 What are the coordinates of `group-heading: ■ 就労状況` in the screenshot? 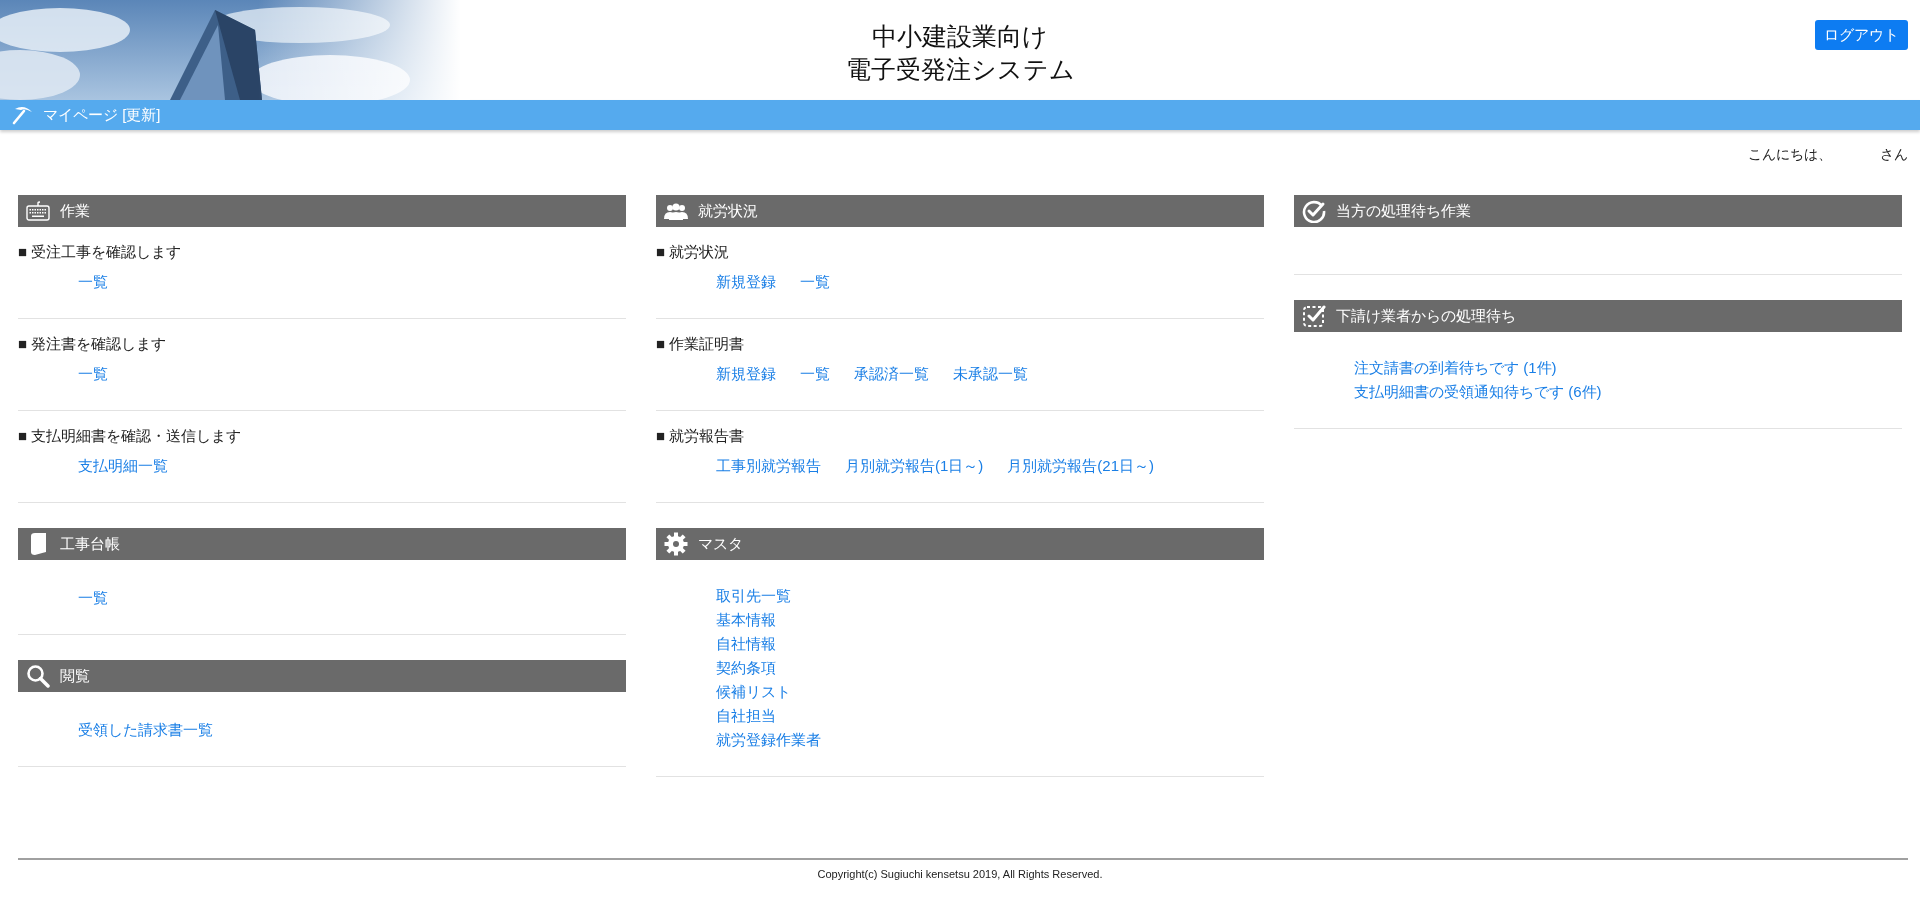 It's located at (693, 252).